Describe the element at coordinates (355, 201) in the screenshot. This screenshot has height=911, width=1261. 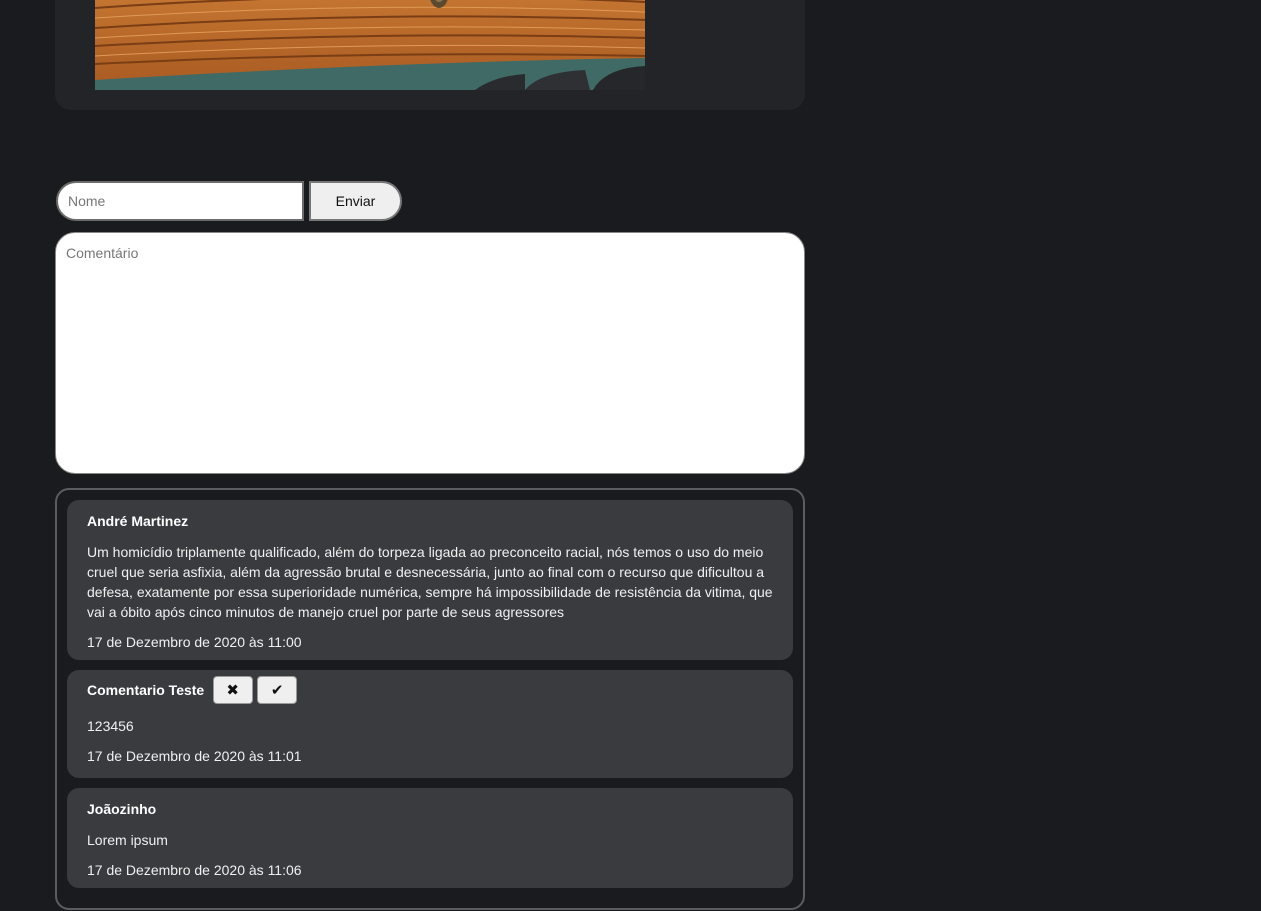
I see `send-button: Enviar` at that location.